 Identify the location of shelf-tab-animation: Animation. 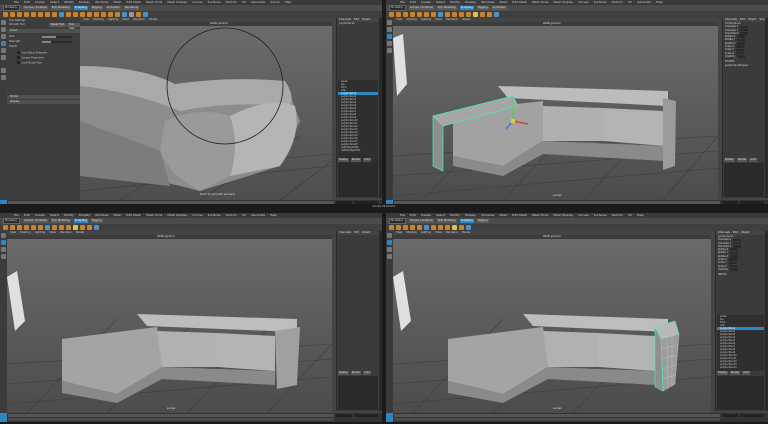
(499, 8).